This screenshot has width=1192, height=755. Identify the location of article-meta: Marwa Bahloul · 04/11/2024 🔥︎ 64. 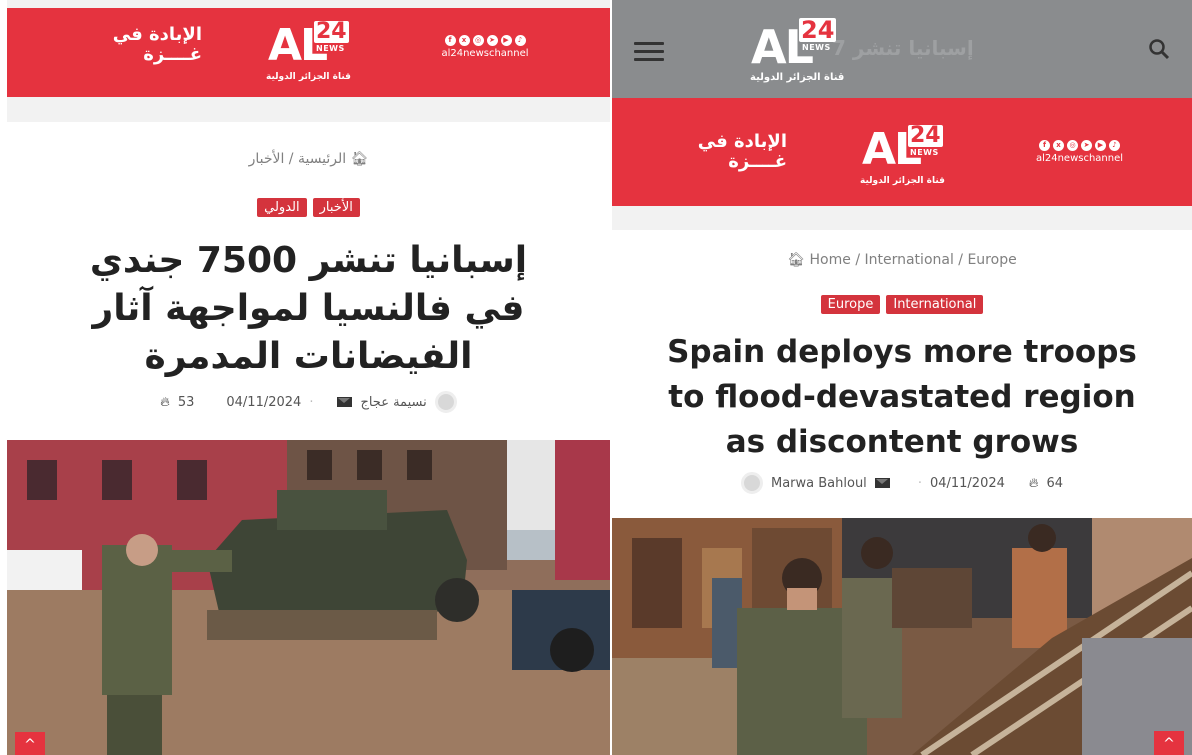
(902, 483).